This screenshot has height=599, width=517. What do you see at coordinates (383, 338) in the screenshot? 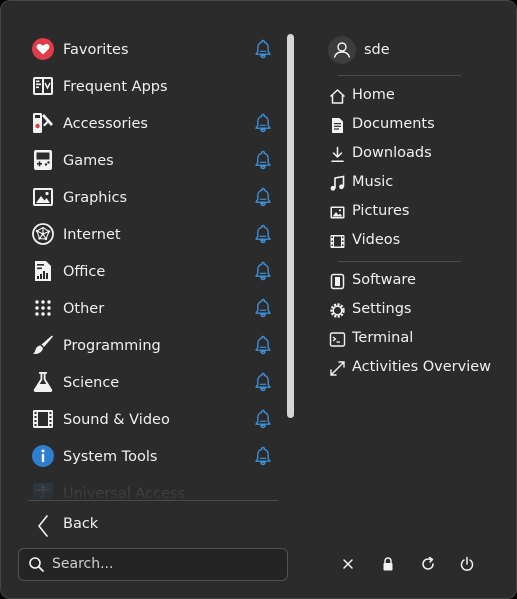
I see `system-label: Terminal` at bounding box center [383, 338].